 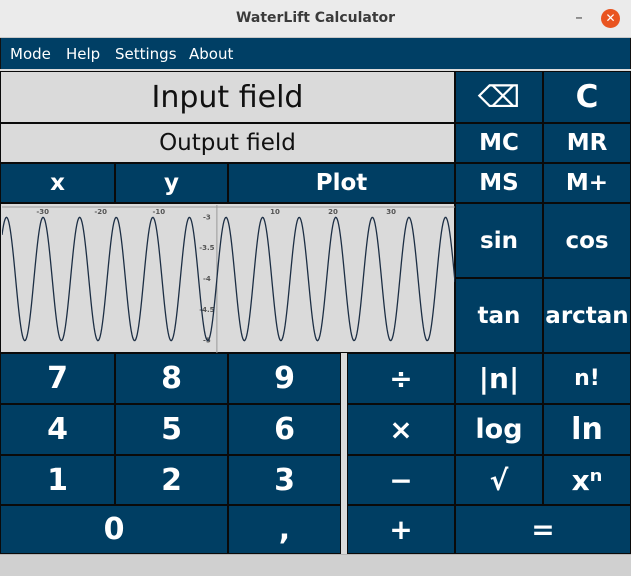 What do you see at coordinates (315, 53) in the screenshot?
I see `menu-bar: Mode Help Settings About` at bounding box center [315, 53].